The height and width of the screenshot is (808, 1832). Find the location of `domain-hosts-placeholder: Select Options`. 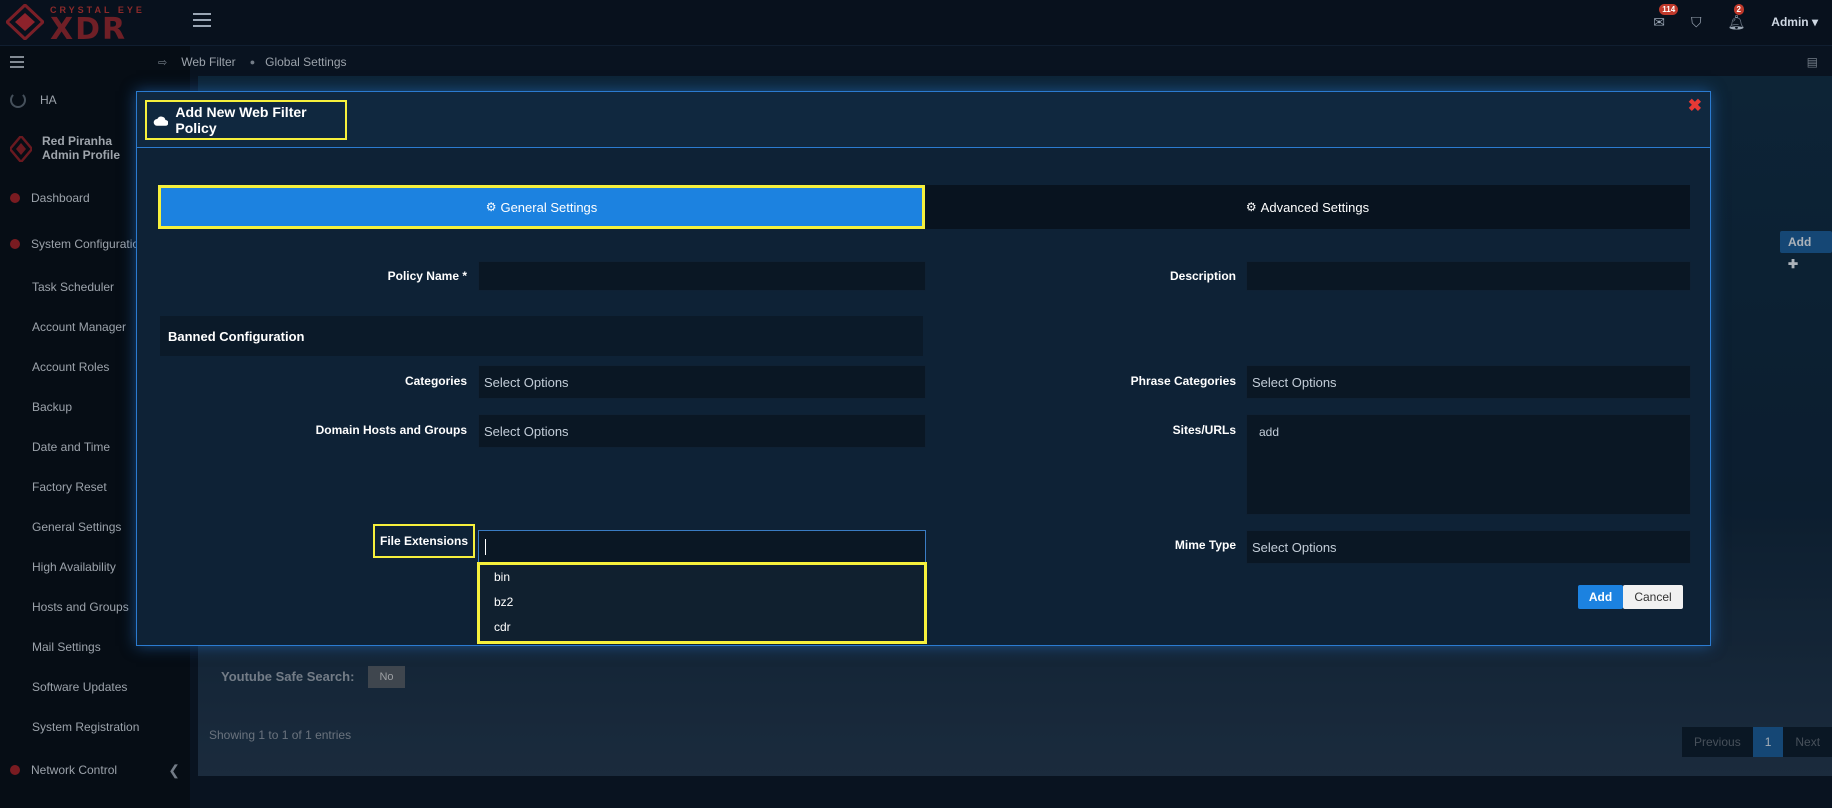

domain-hosts-placeholder: Select Options is located at coordinates (526, 431).